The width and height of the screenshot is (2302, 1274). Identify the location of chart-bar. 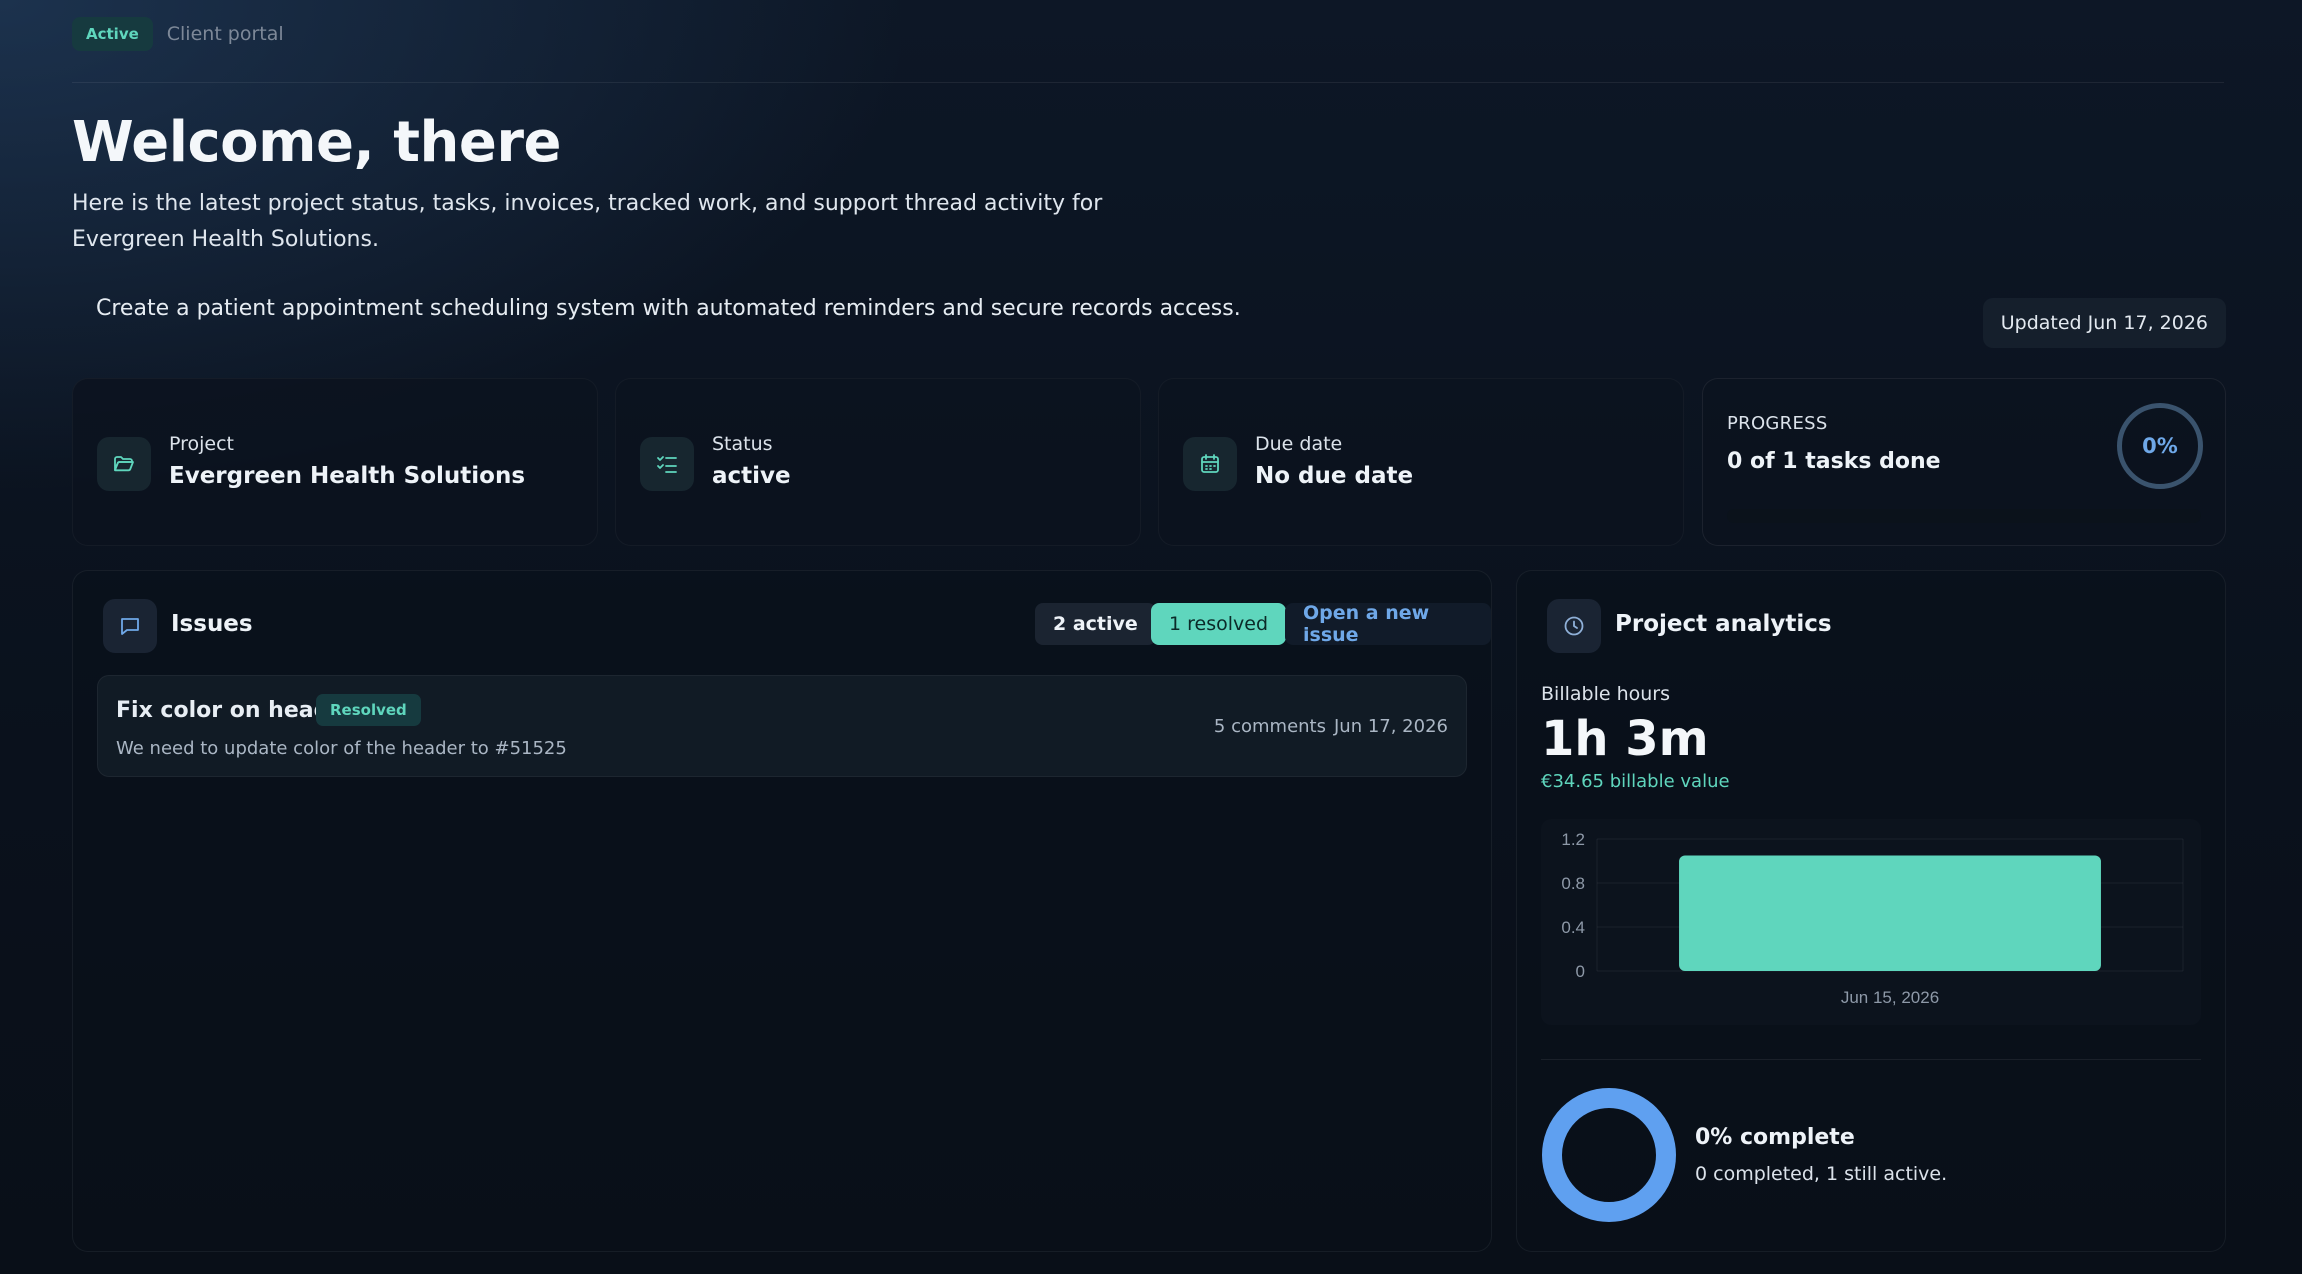
(1890, 913).